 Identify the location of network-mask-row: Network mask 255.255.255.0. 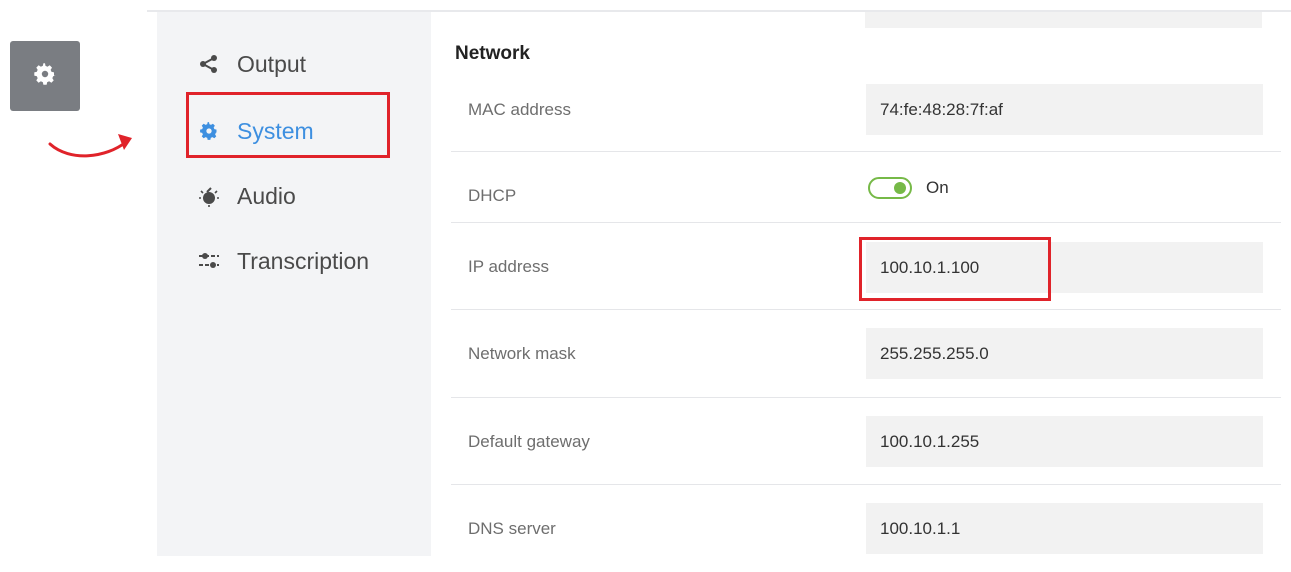
(866, 353).